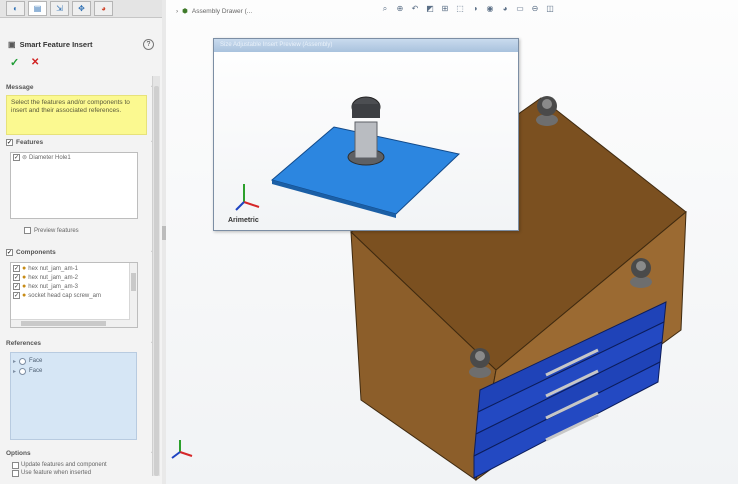  Describe the element at coordinates (490, 9) in the screenshot. I see `hide-show-icon: ◉` at that location.